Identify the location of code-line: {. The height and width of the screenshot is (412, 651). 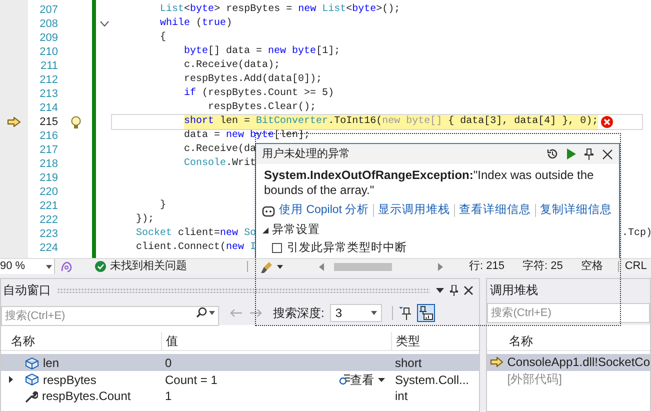
(163, 38).